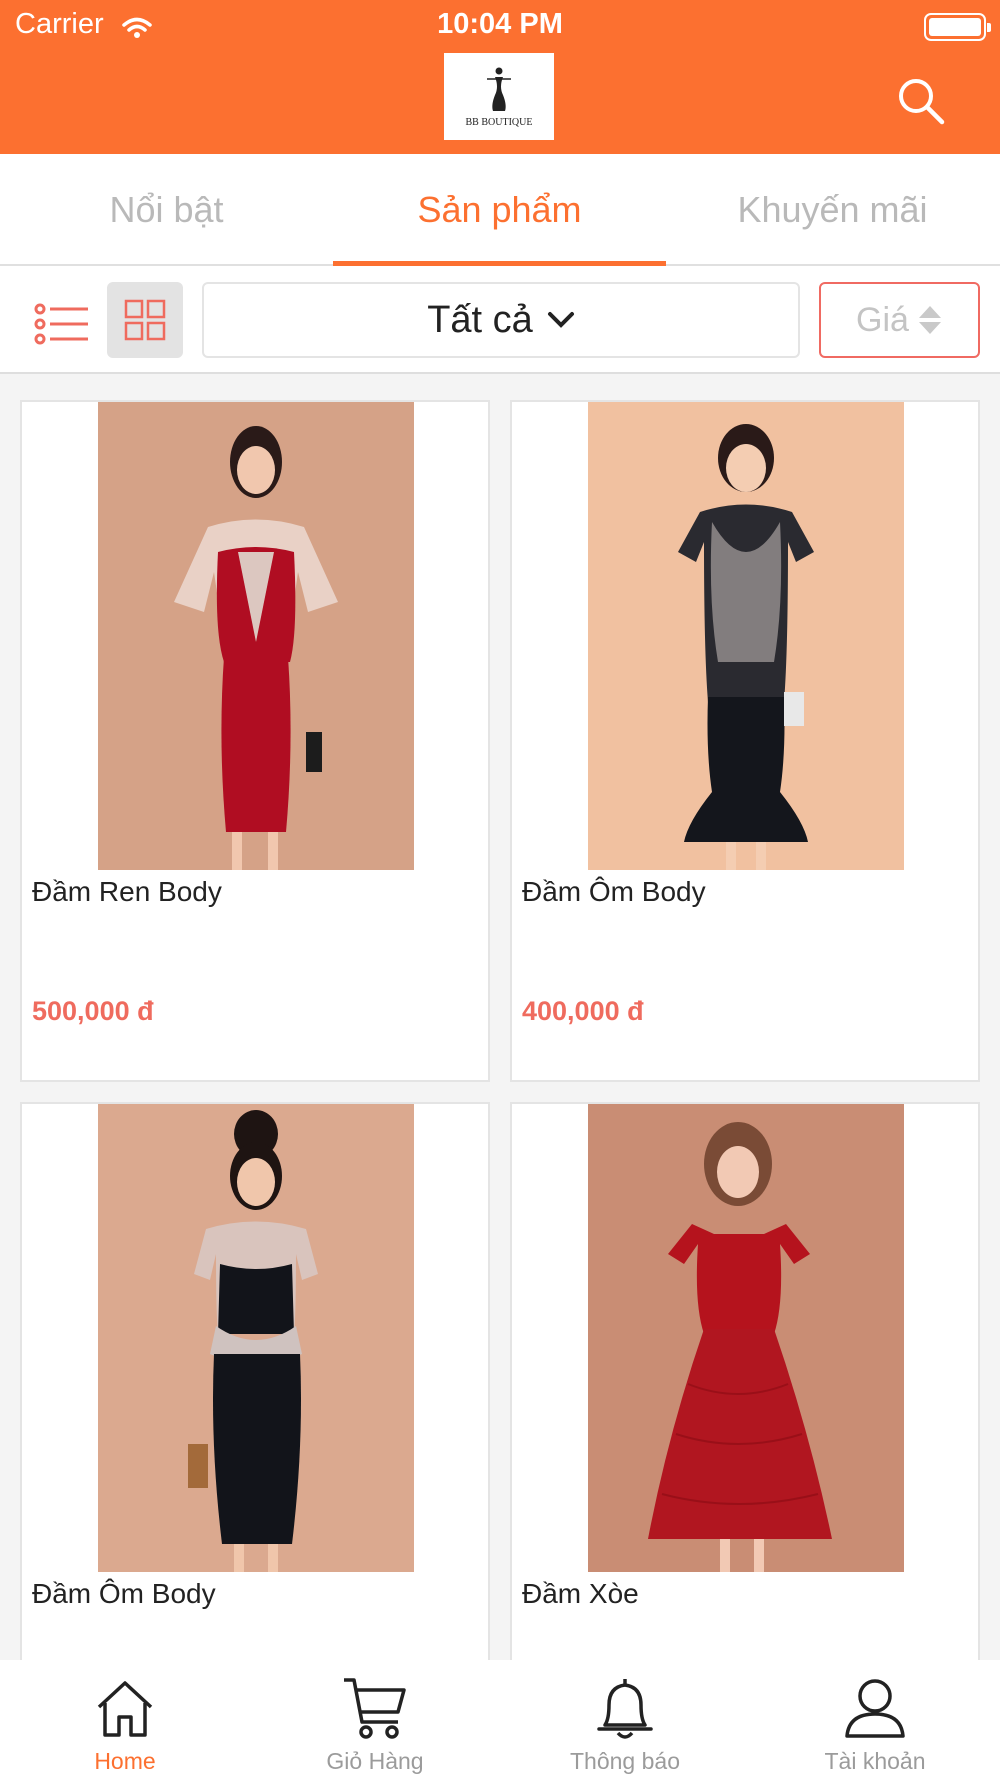 Image resolution: width=1000 pixels, height=1778 pixels. Describe the element at coordinates (375, 1761) in the screenshot. I see `nav-cart-label: Giỏ Hàng` at that location.